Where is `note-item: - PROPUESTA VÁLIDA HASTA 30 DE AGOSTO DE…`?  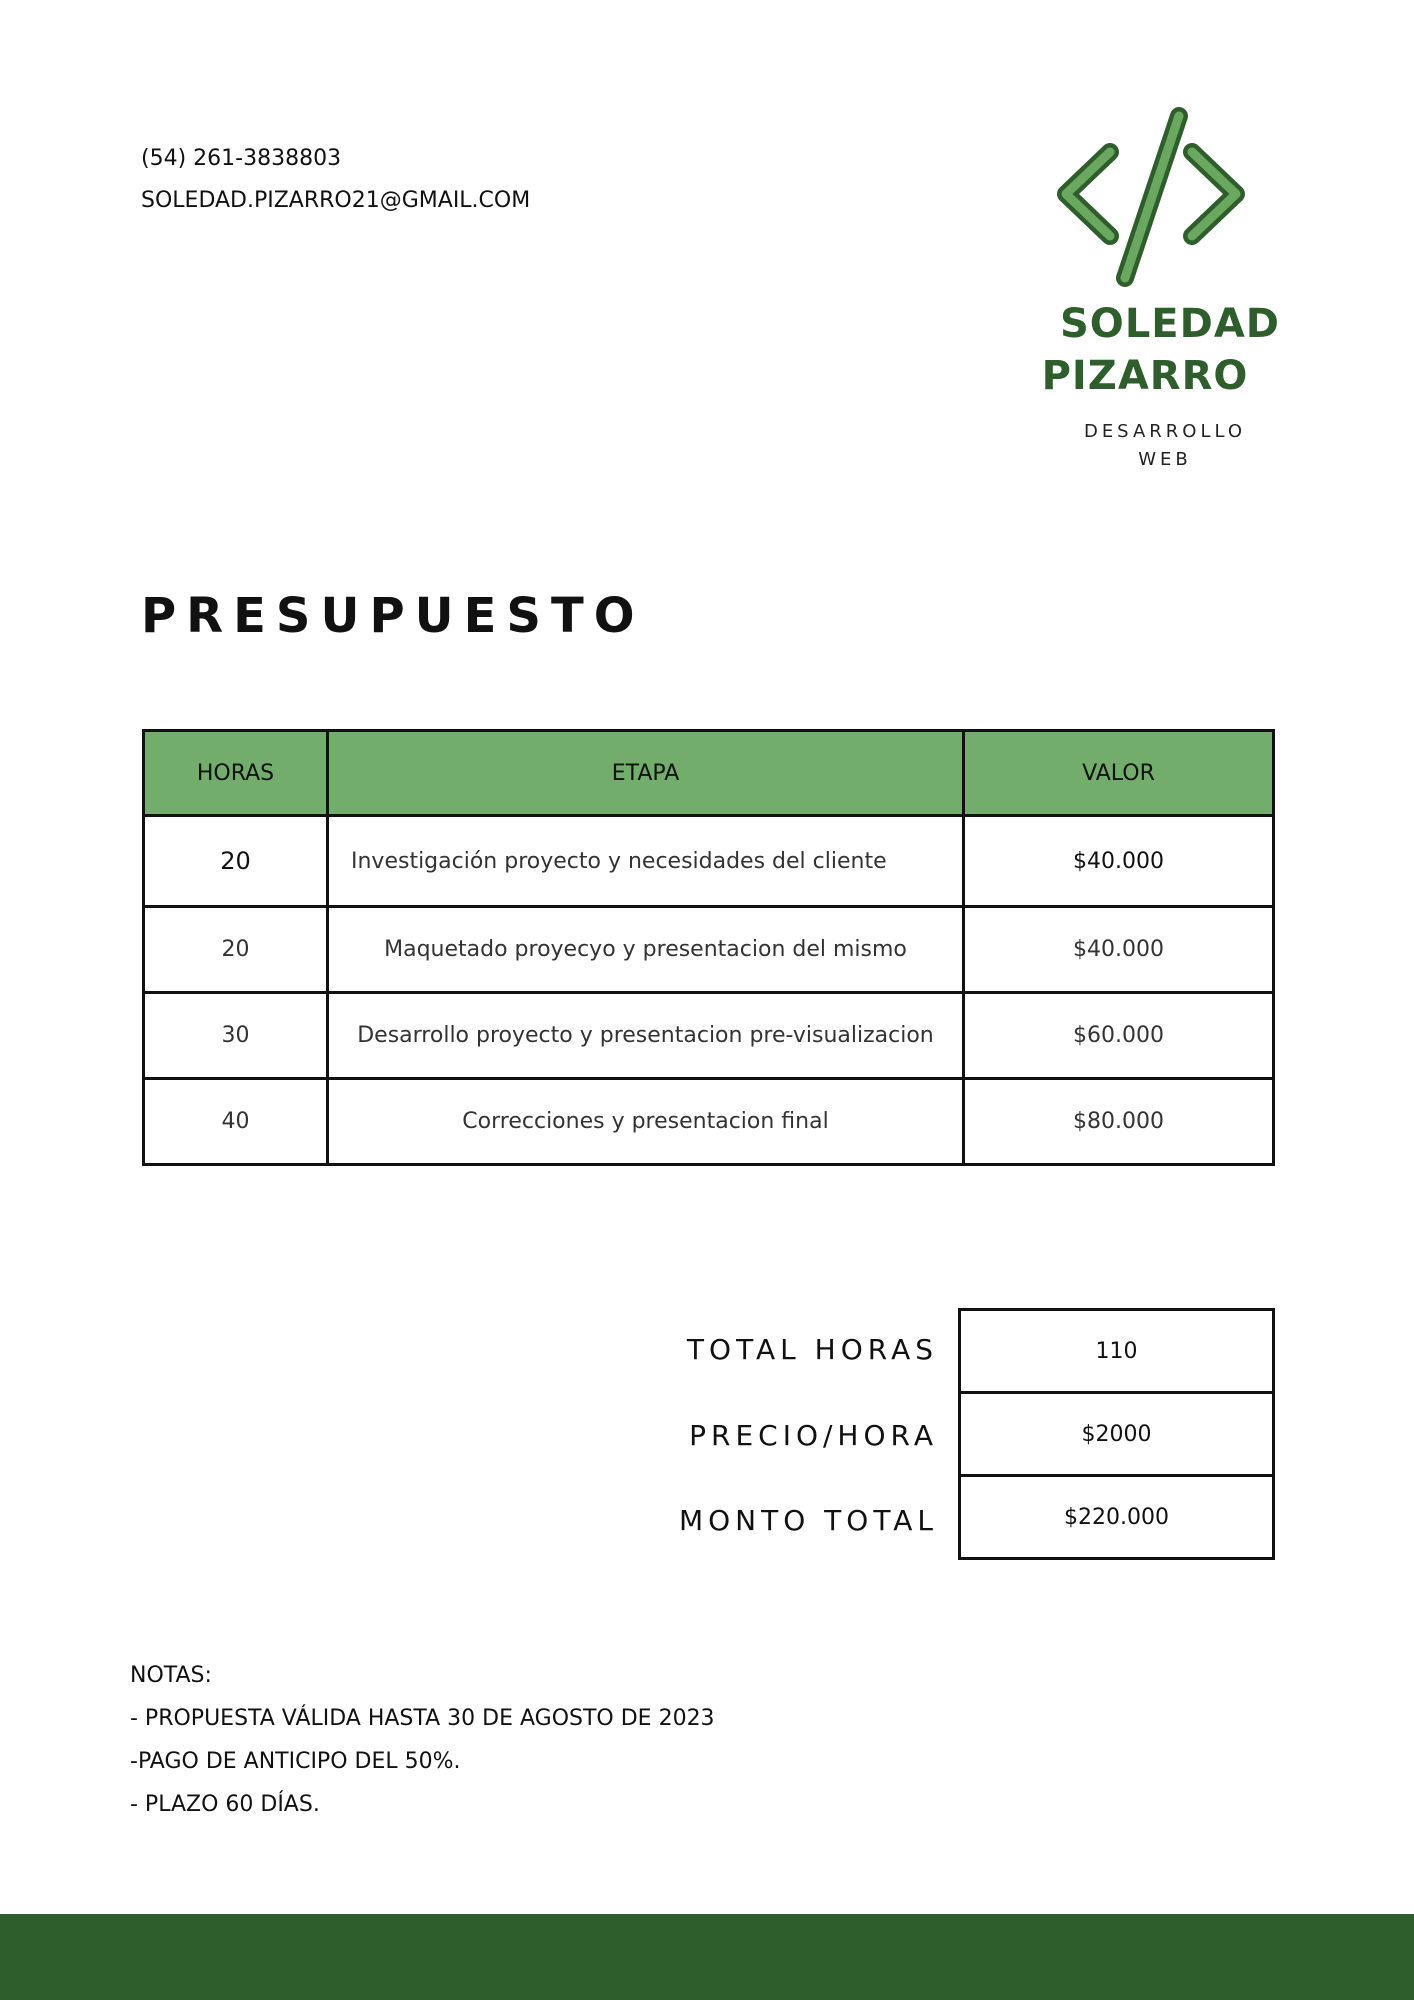 note-item: - PROPUESTA VÁLIDA HASTA 30 DE AGOSTO DE… is located at coordinates (422, 1718).